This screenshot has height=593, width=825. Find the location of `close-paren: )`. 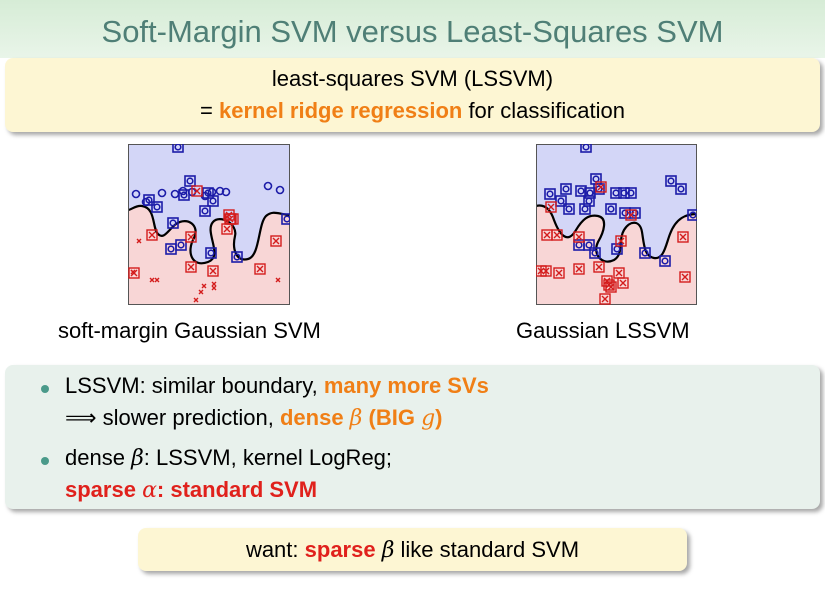

close-paren: ) is located at coordinates (439, 417).